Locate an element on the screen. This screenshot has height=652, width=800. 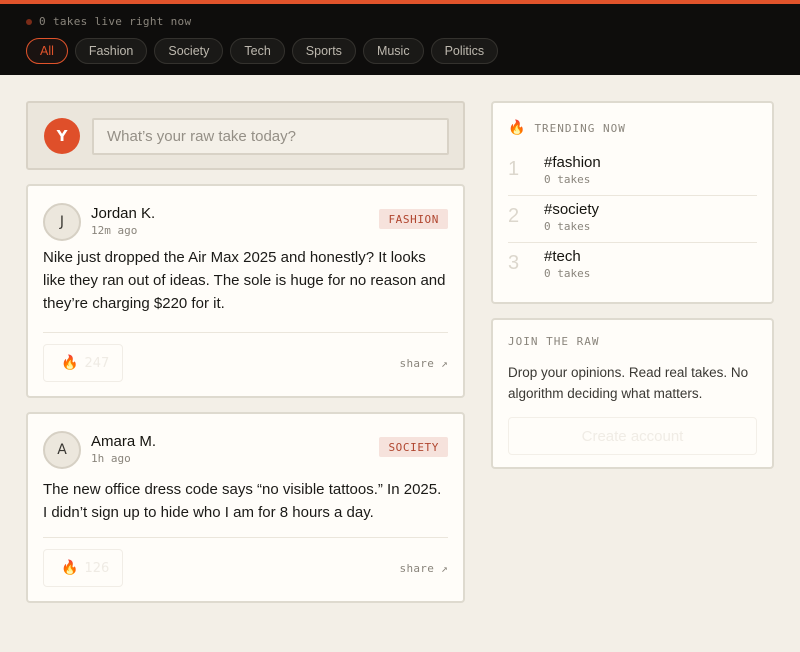
trending-item: 2 #society 0 takes is located at coordinates (632, 219).